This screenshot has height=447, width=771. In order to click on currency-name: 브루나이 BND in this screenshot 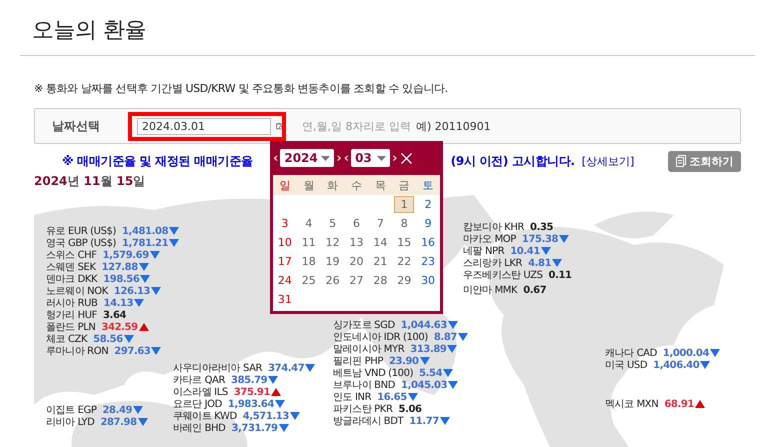, I will do `click(364, 385)`.